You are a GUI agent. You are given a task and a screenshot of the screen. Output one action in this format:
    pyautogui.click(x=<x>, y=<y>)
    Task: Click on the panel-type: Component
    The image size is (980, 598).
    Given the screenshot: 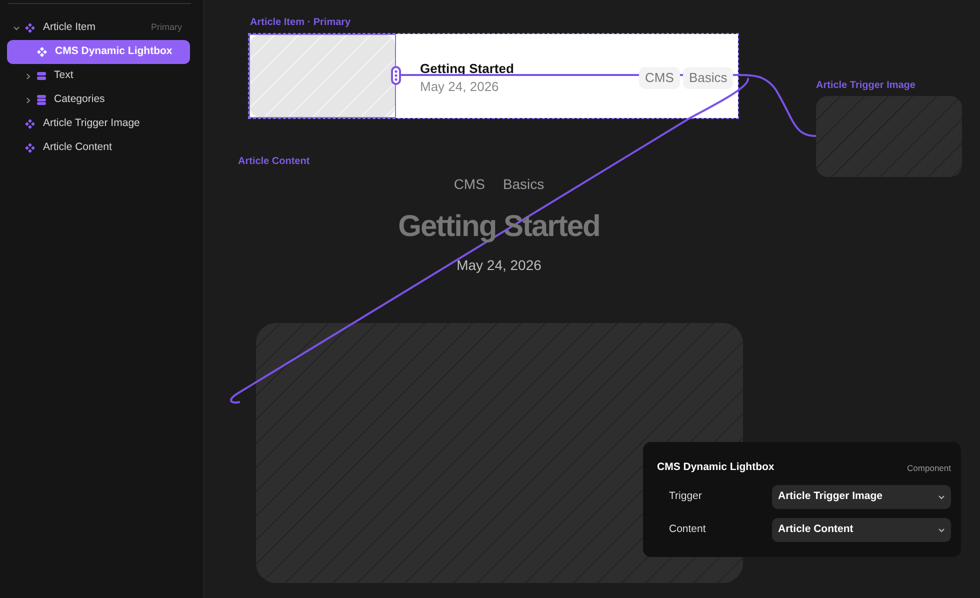 What is the action you would take?
    pyautogui.click(x=929, y=468)
    